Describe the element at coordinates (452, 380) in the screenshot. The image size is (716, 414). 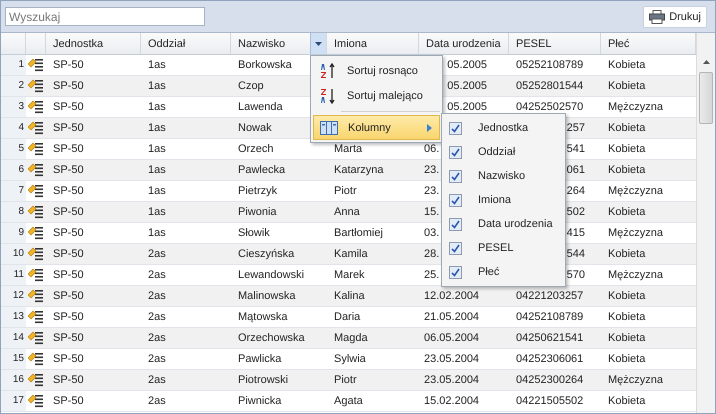
I see `table-cell: 23.05.2004` at that location.